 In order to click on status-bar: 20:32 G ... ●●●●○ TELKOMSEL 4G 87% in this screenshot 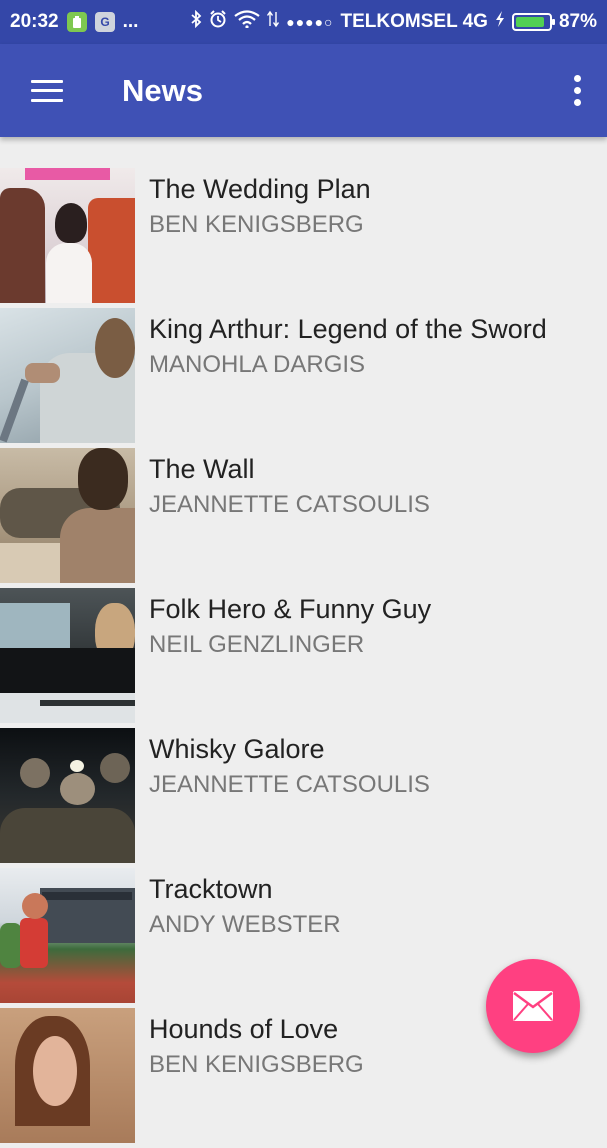, I will do `click(303, 22)`.